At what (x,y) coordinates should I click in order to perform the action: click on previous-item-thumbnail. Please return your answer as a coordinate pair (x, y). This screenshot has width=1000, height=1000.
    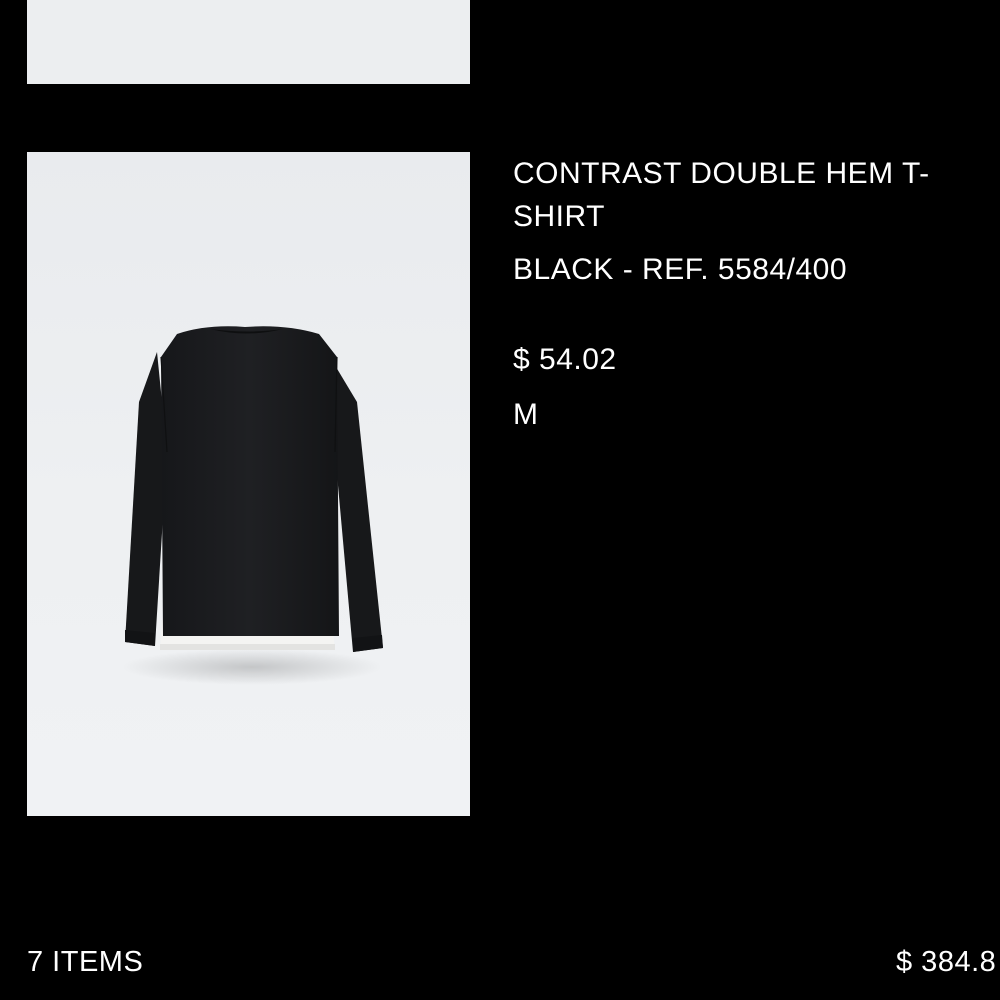
    Looking at the image, I should click on (248, 42).